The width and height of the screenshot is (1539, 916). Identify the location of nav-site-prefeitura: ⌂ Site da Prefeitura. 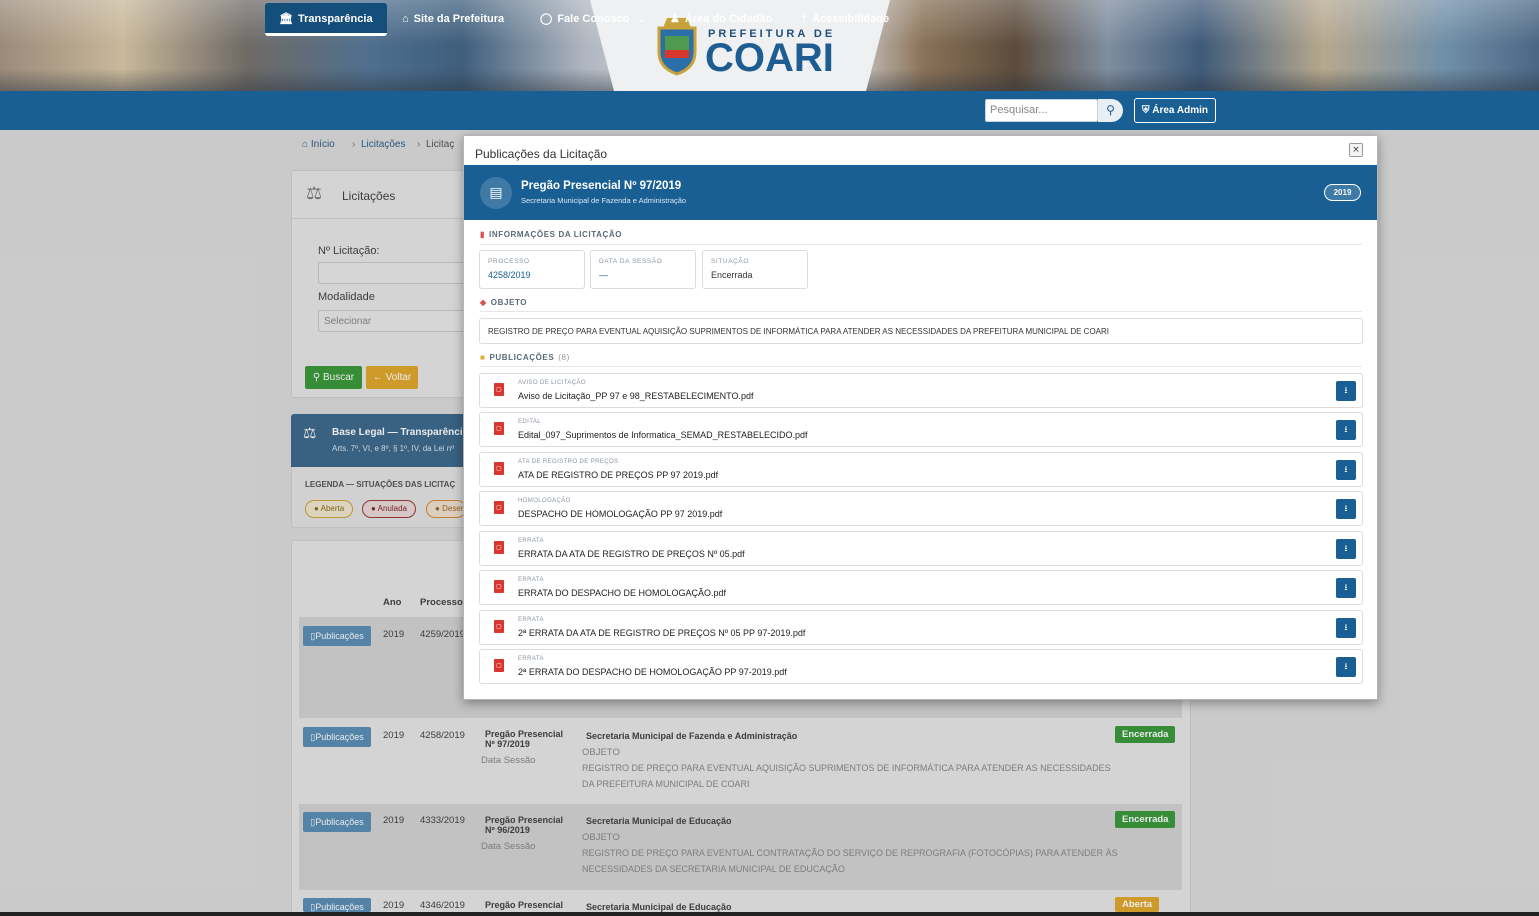
(453, 19).